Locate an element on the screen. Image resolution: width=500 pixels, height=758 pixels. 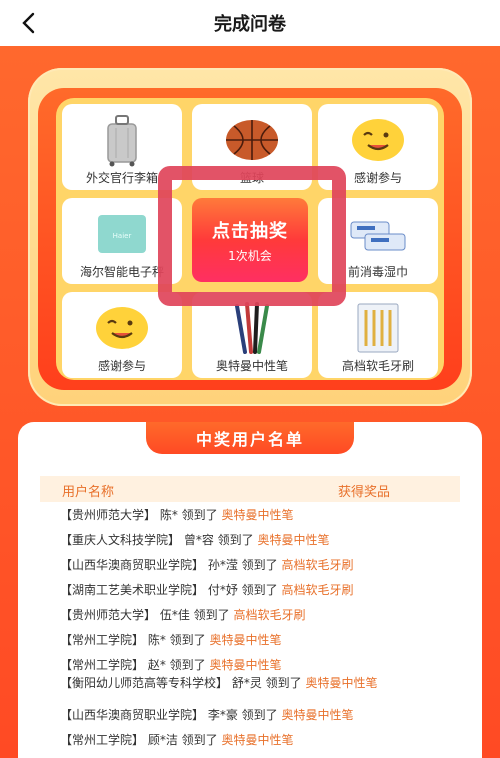
top-bar: 完成问卷 is located at coordinates (250, 23).